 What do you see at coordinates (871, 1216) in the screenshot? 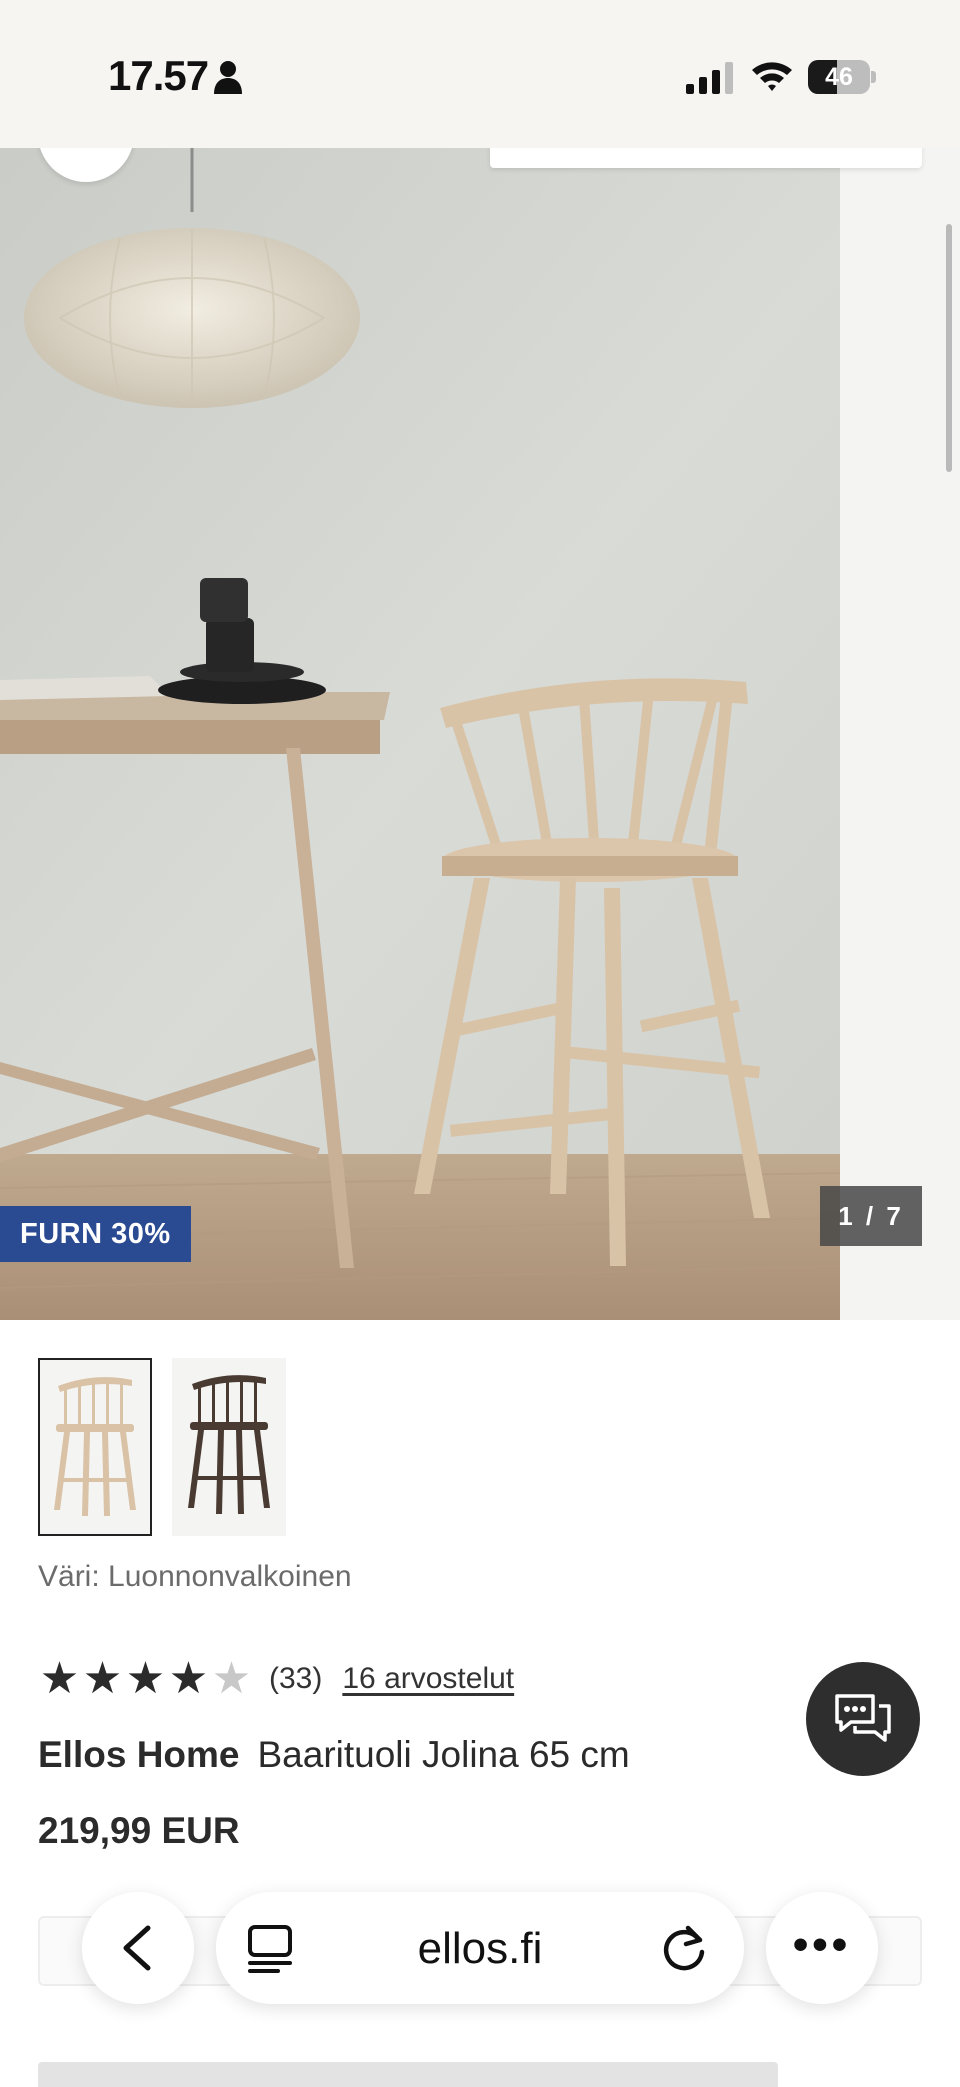
I see `image-counter: 1 / 7` at bounding box center [871, 1216].